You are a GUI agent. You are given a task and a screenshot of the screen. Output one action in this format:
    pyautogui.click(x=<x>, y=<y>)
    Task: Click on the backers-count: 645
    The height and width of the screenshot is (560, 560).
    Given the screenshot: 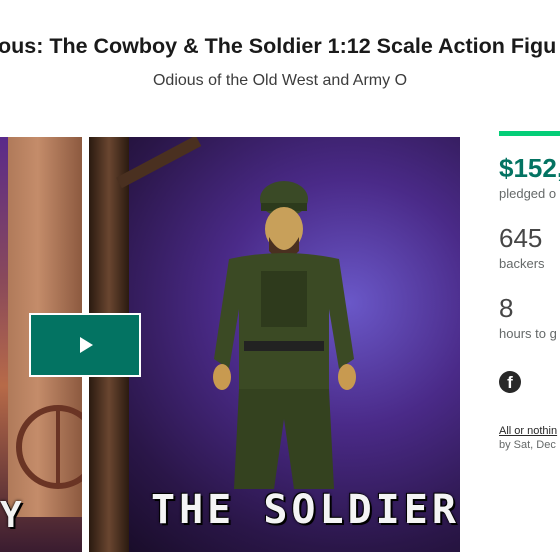 What is the action you would take?
    pyautogui.click(x=521, y=238)
    